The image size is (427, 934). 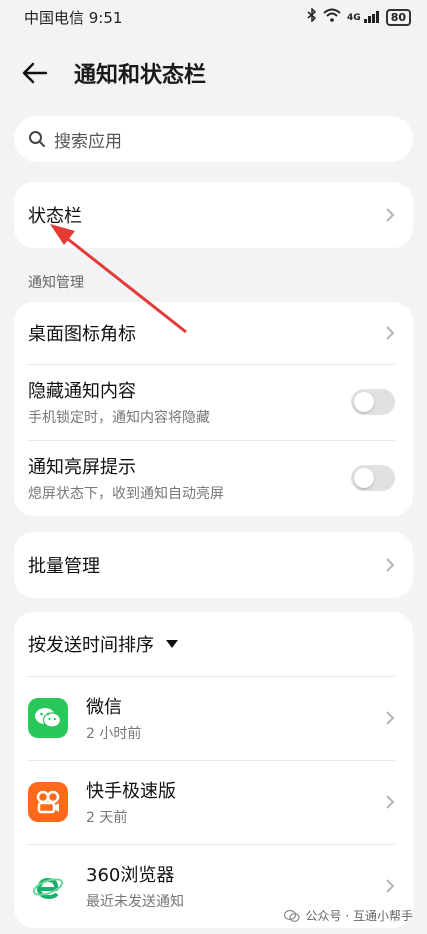 I want to click on batch-card: 批量管理, so click(x=213, y=565).